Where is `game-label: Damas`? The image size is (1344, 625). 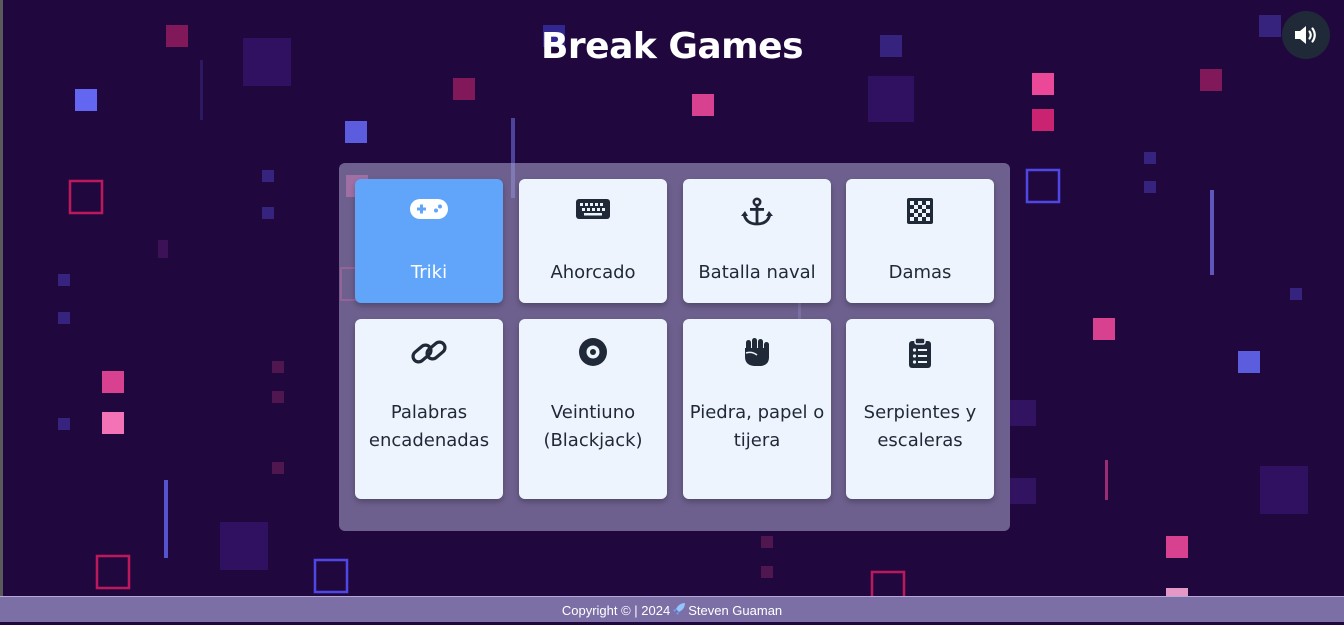
game-label: Damas is located at coordinates (920, 272).